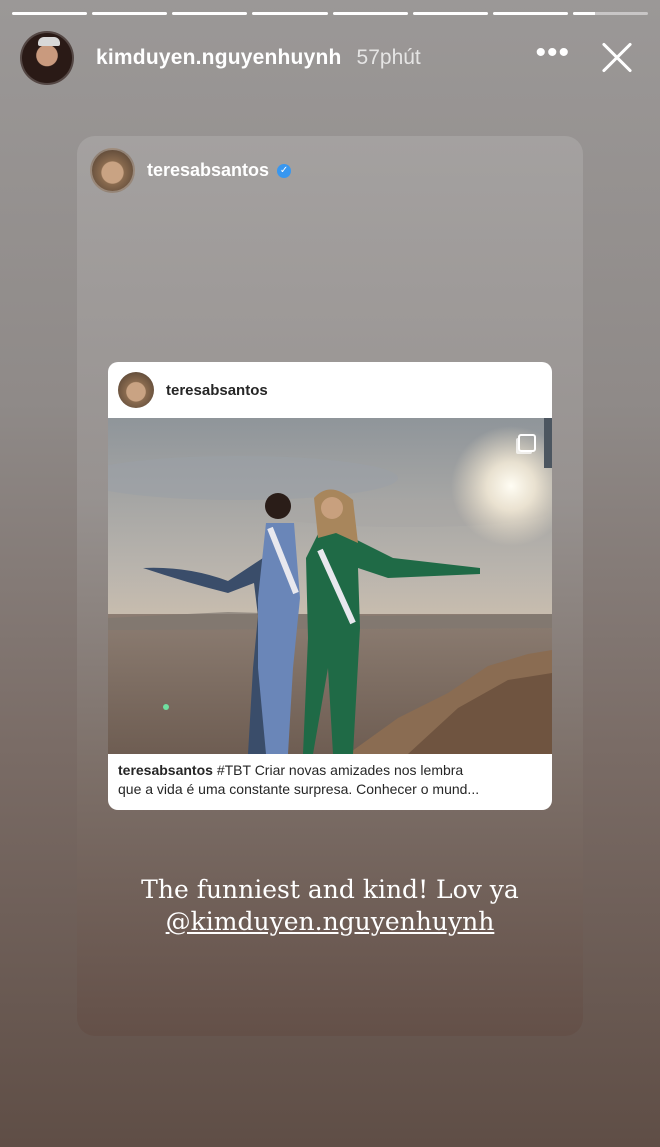 The image size is (660, 1147). What do you see at coordinates (388, 57) in the screenshot?
I see `story-timestamp: 57phút` at bounding box center [388, 57].